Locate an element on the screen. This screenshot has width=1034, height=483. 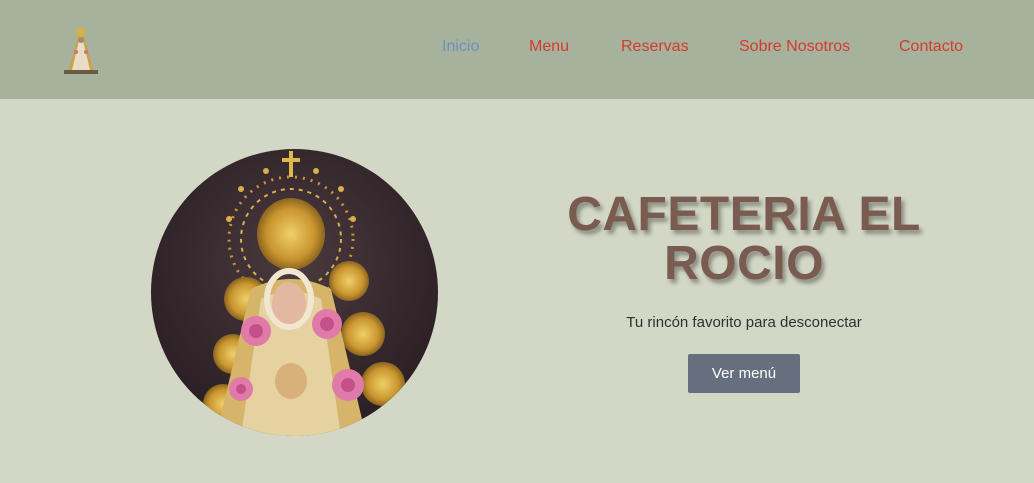
hero-title: CAFETERIA EL ROCIO is located at coordinates (744, 239).